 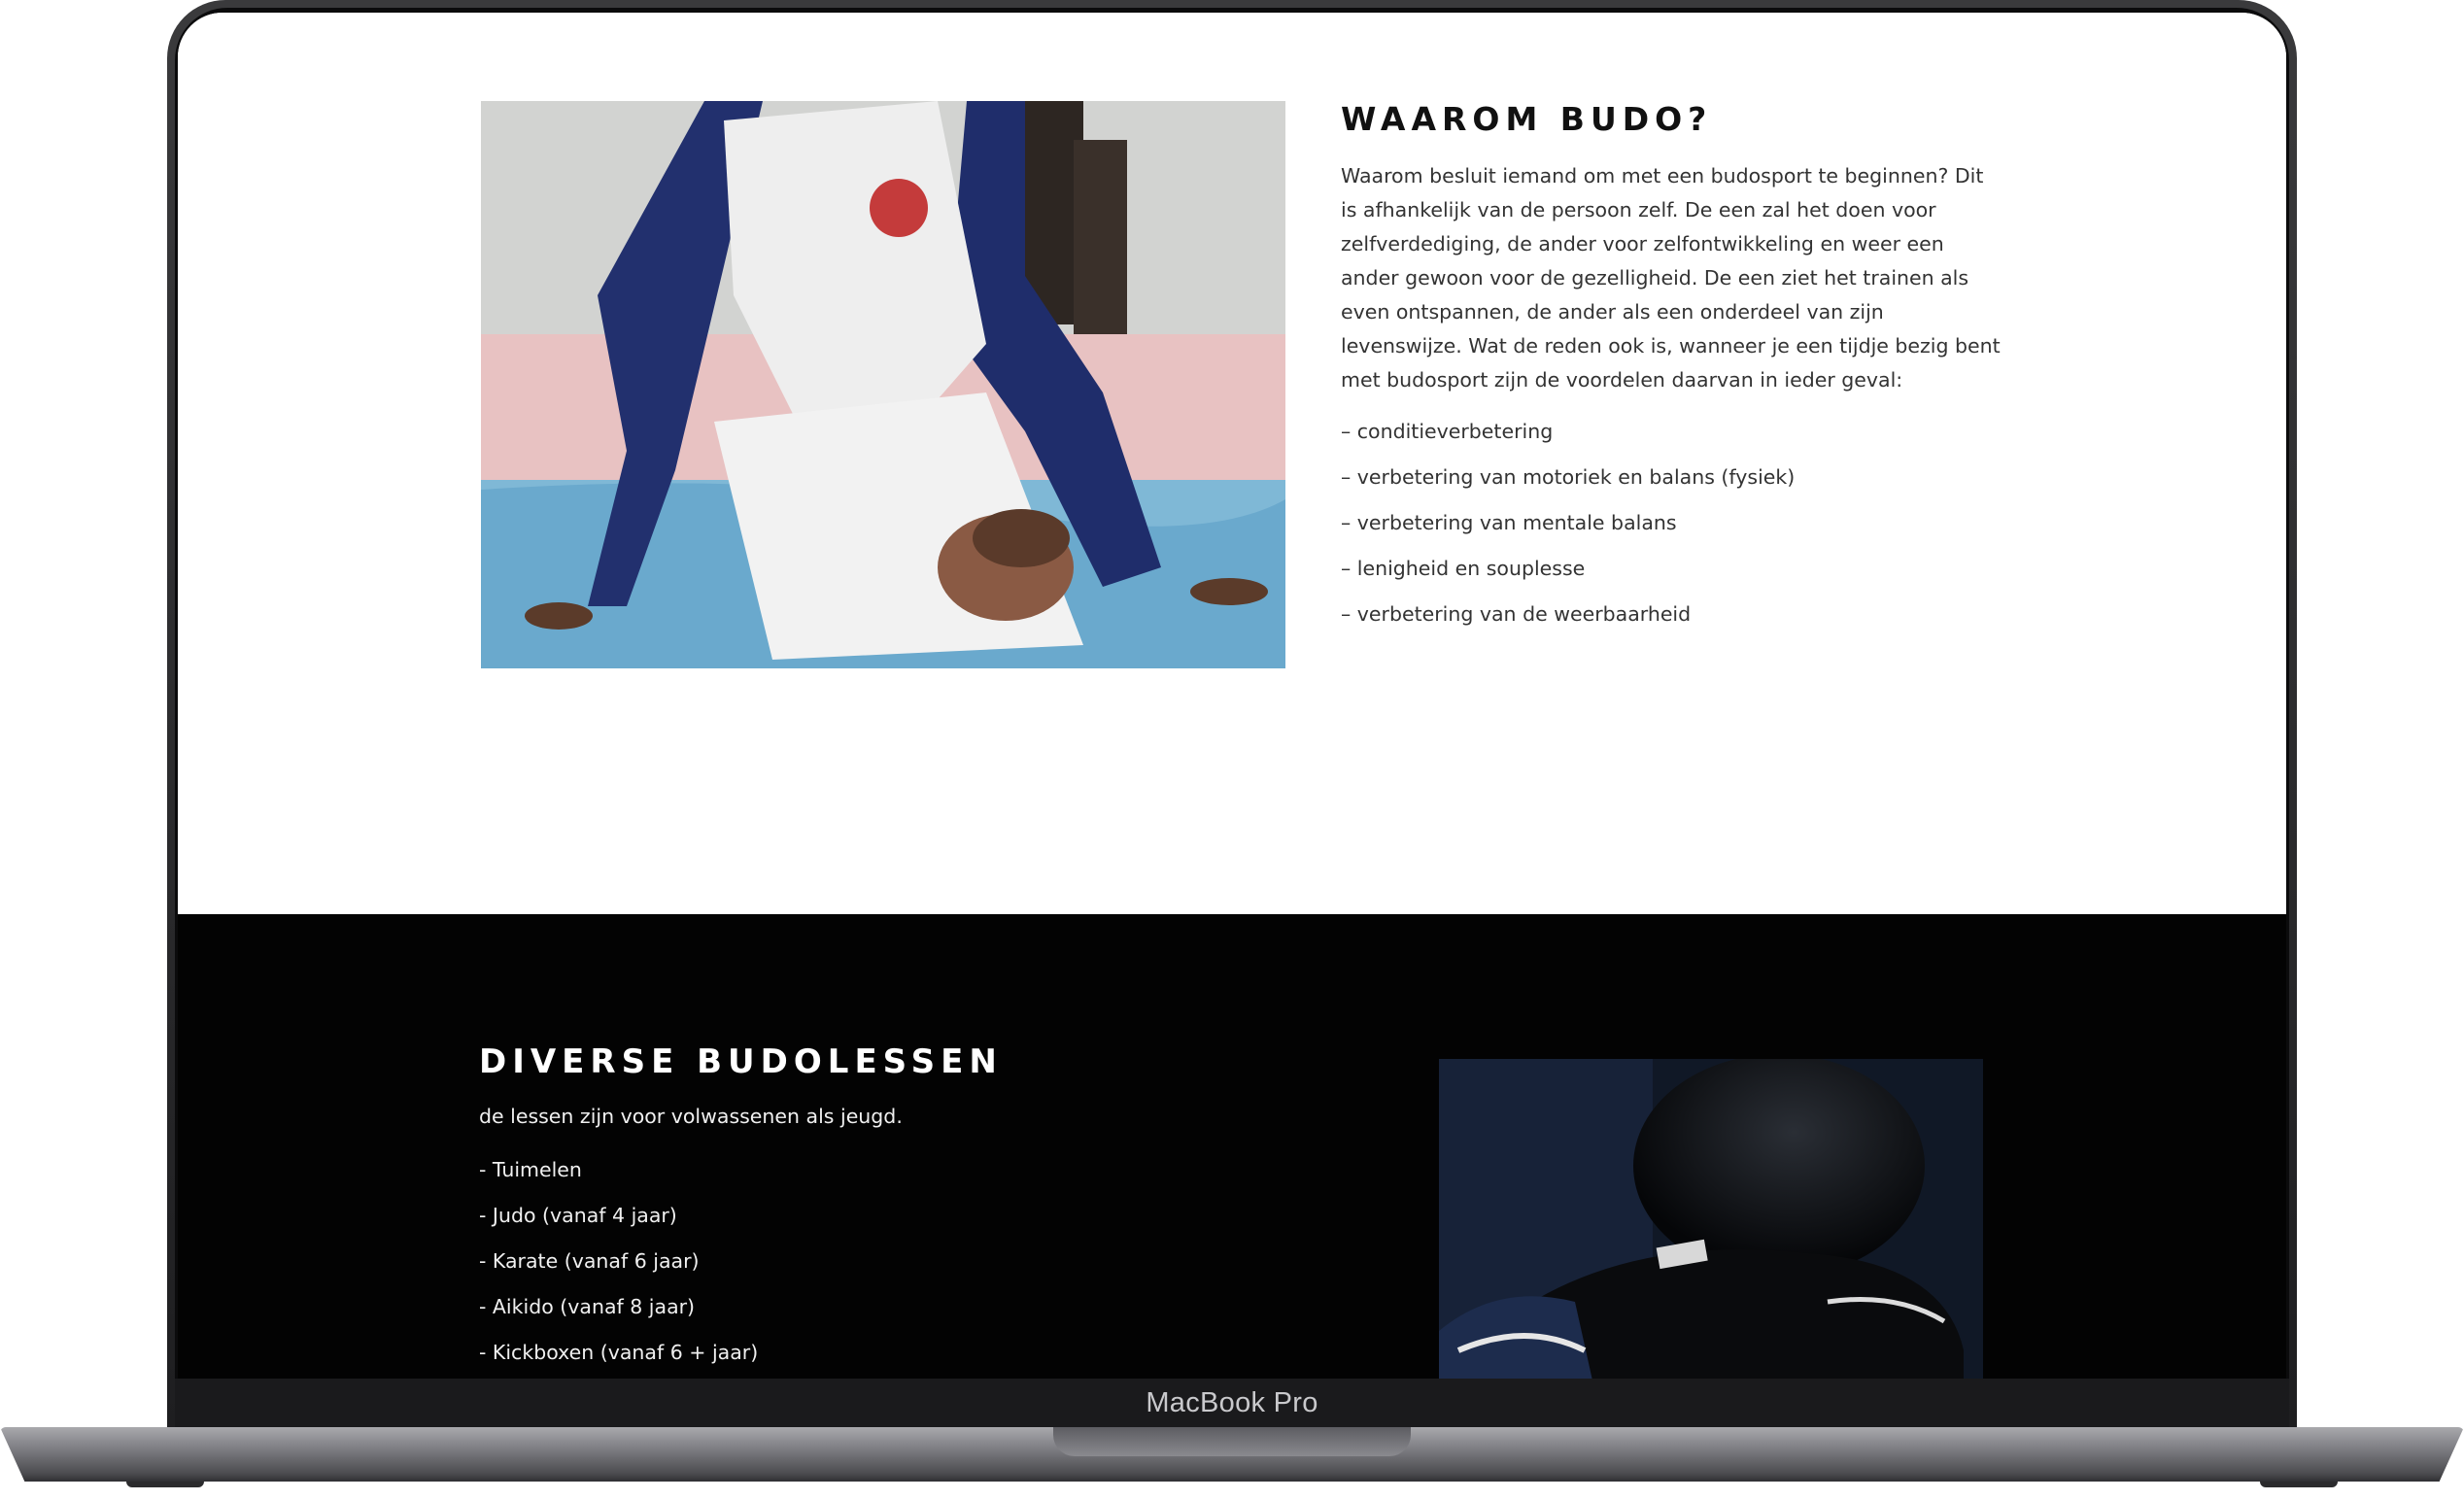 I want to click on lesson-item: - Kickboxen (vanaf 6 + jaar), so click(x=619, y=1352).